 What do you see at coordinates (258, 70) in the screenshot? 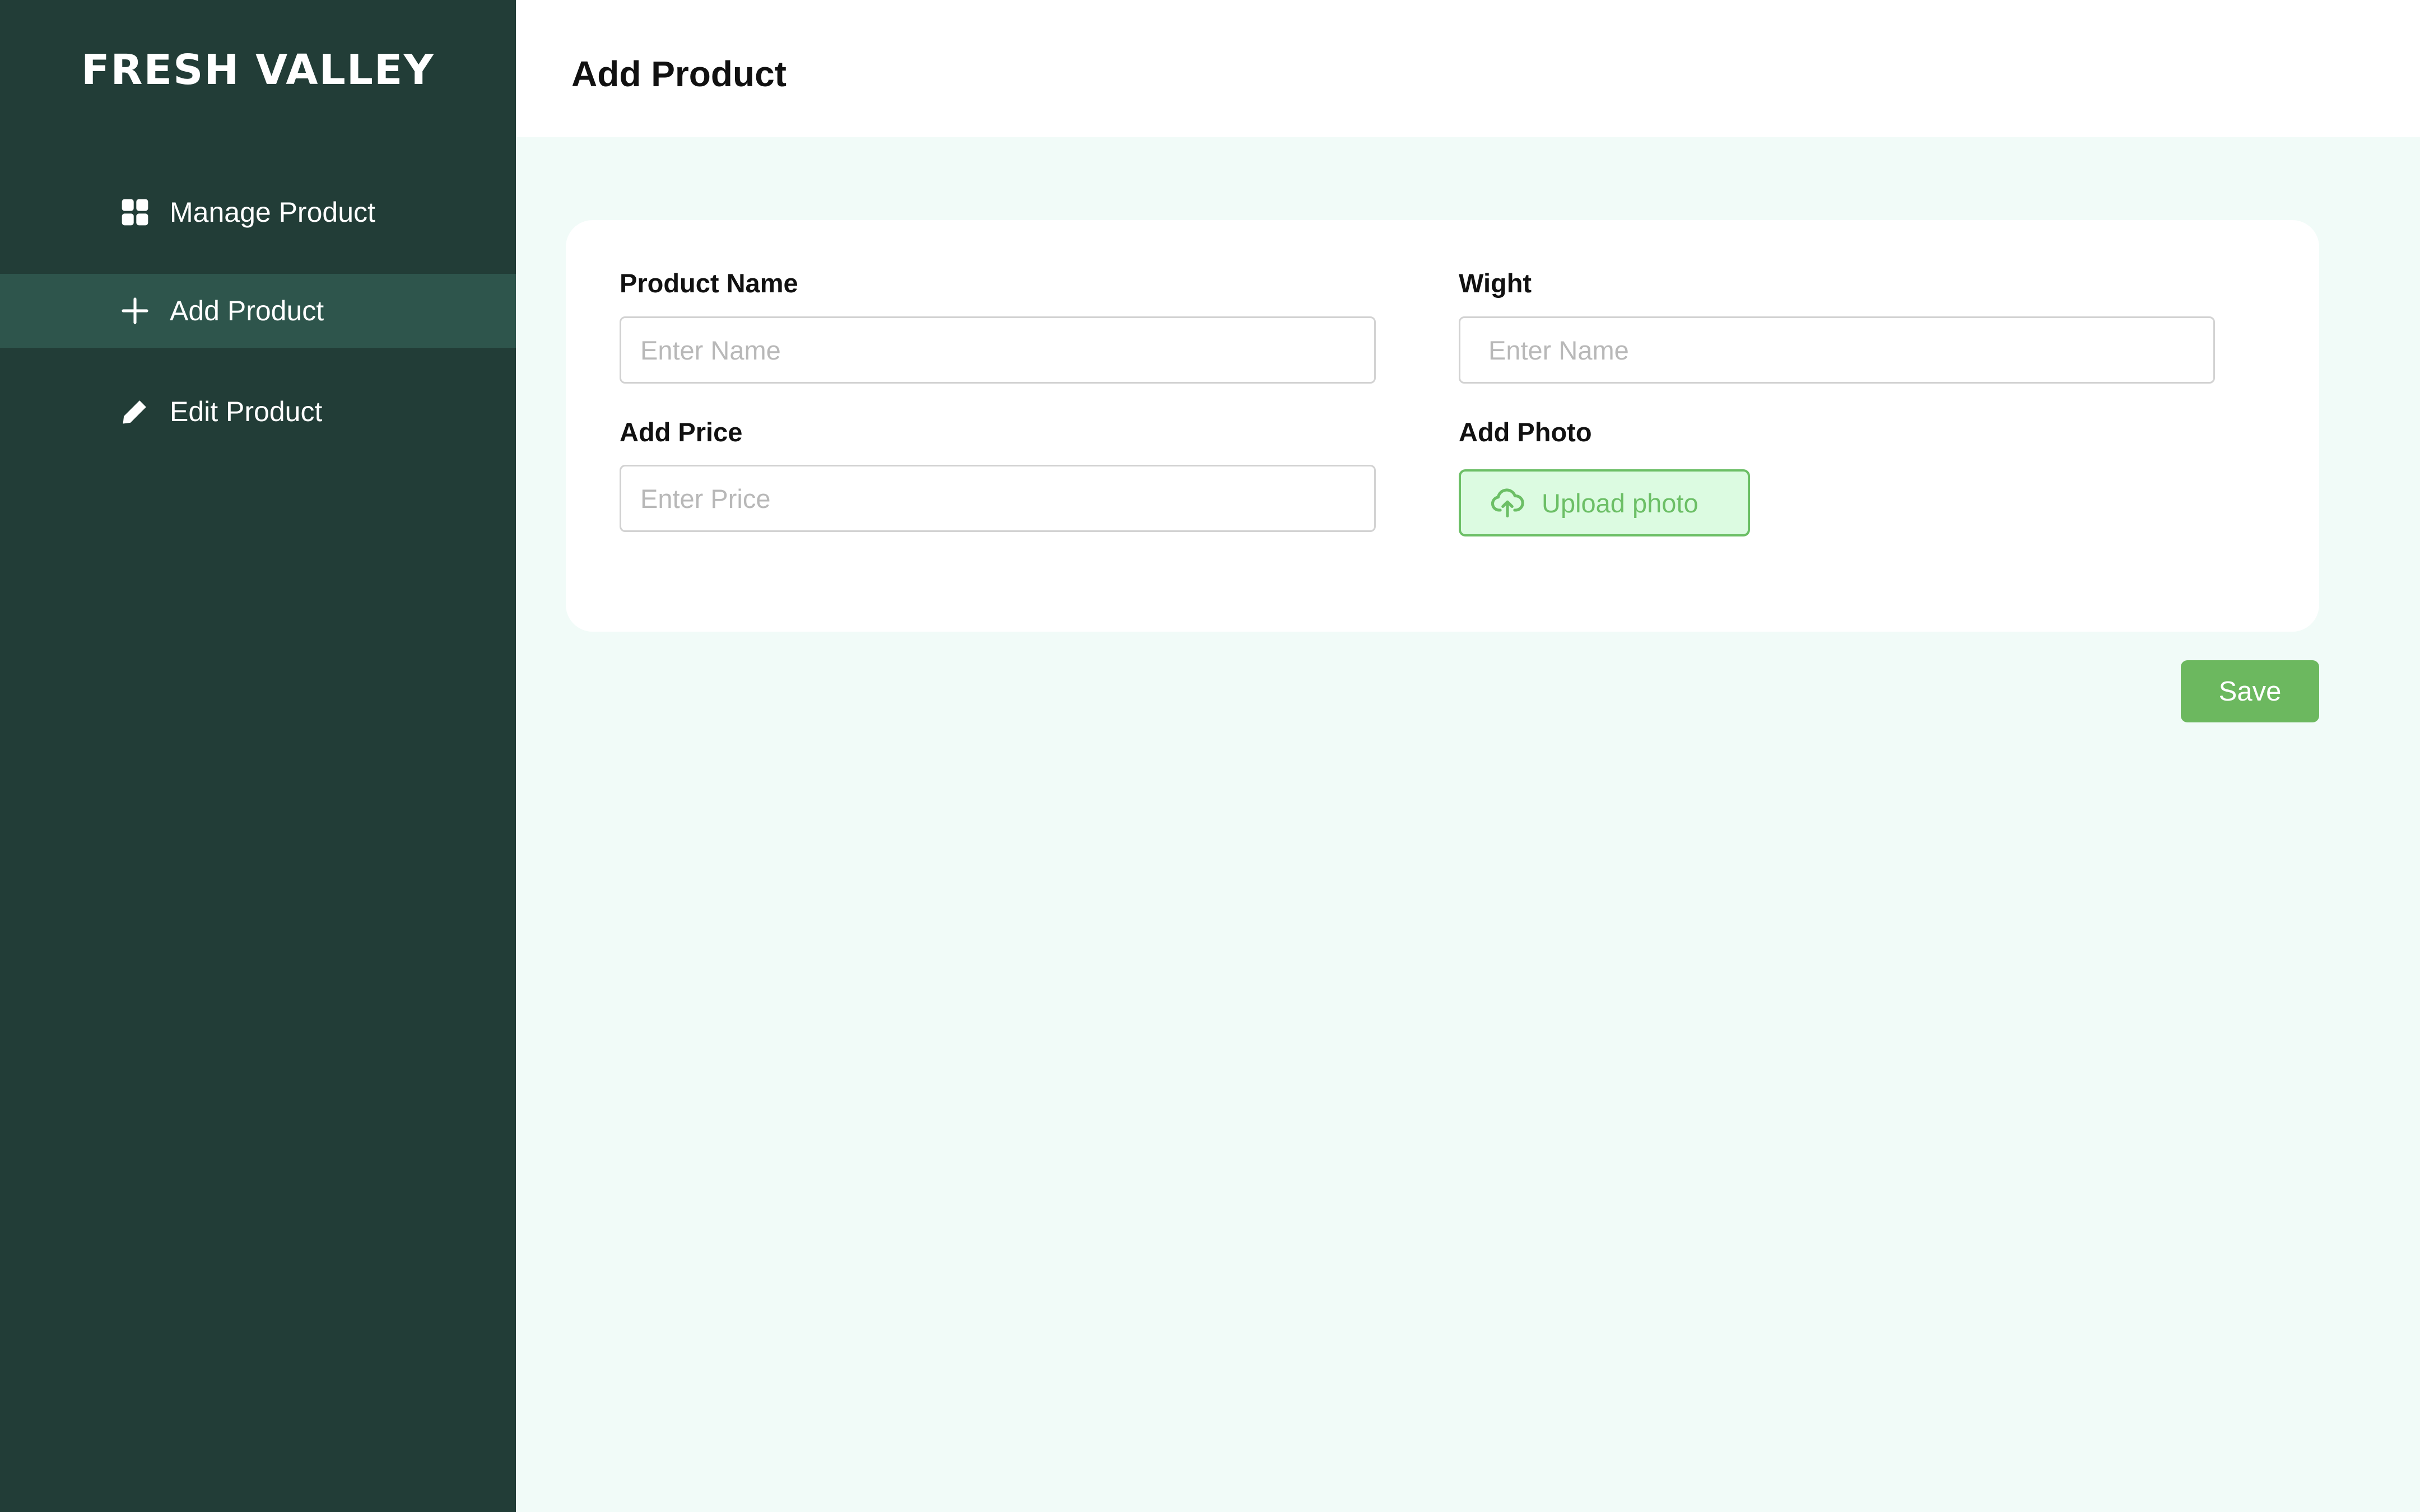
I see `brand-logo: FRESH VALLEY` at bounding box center [258, 70].